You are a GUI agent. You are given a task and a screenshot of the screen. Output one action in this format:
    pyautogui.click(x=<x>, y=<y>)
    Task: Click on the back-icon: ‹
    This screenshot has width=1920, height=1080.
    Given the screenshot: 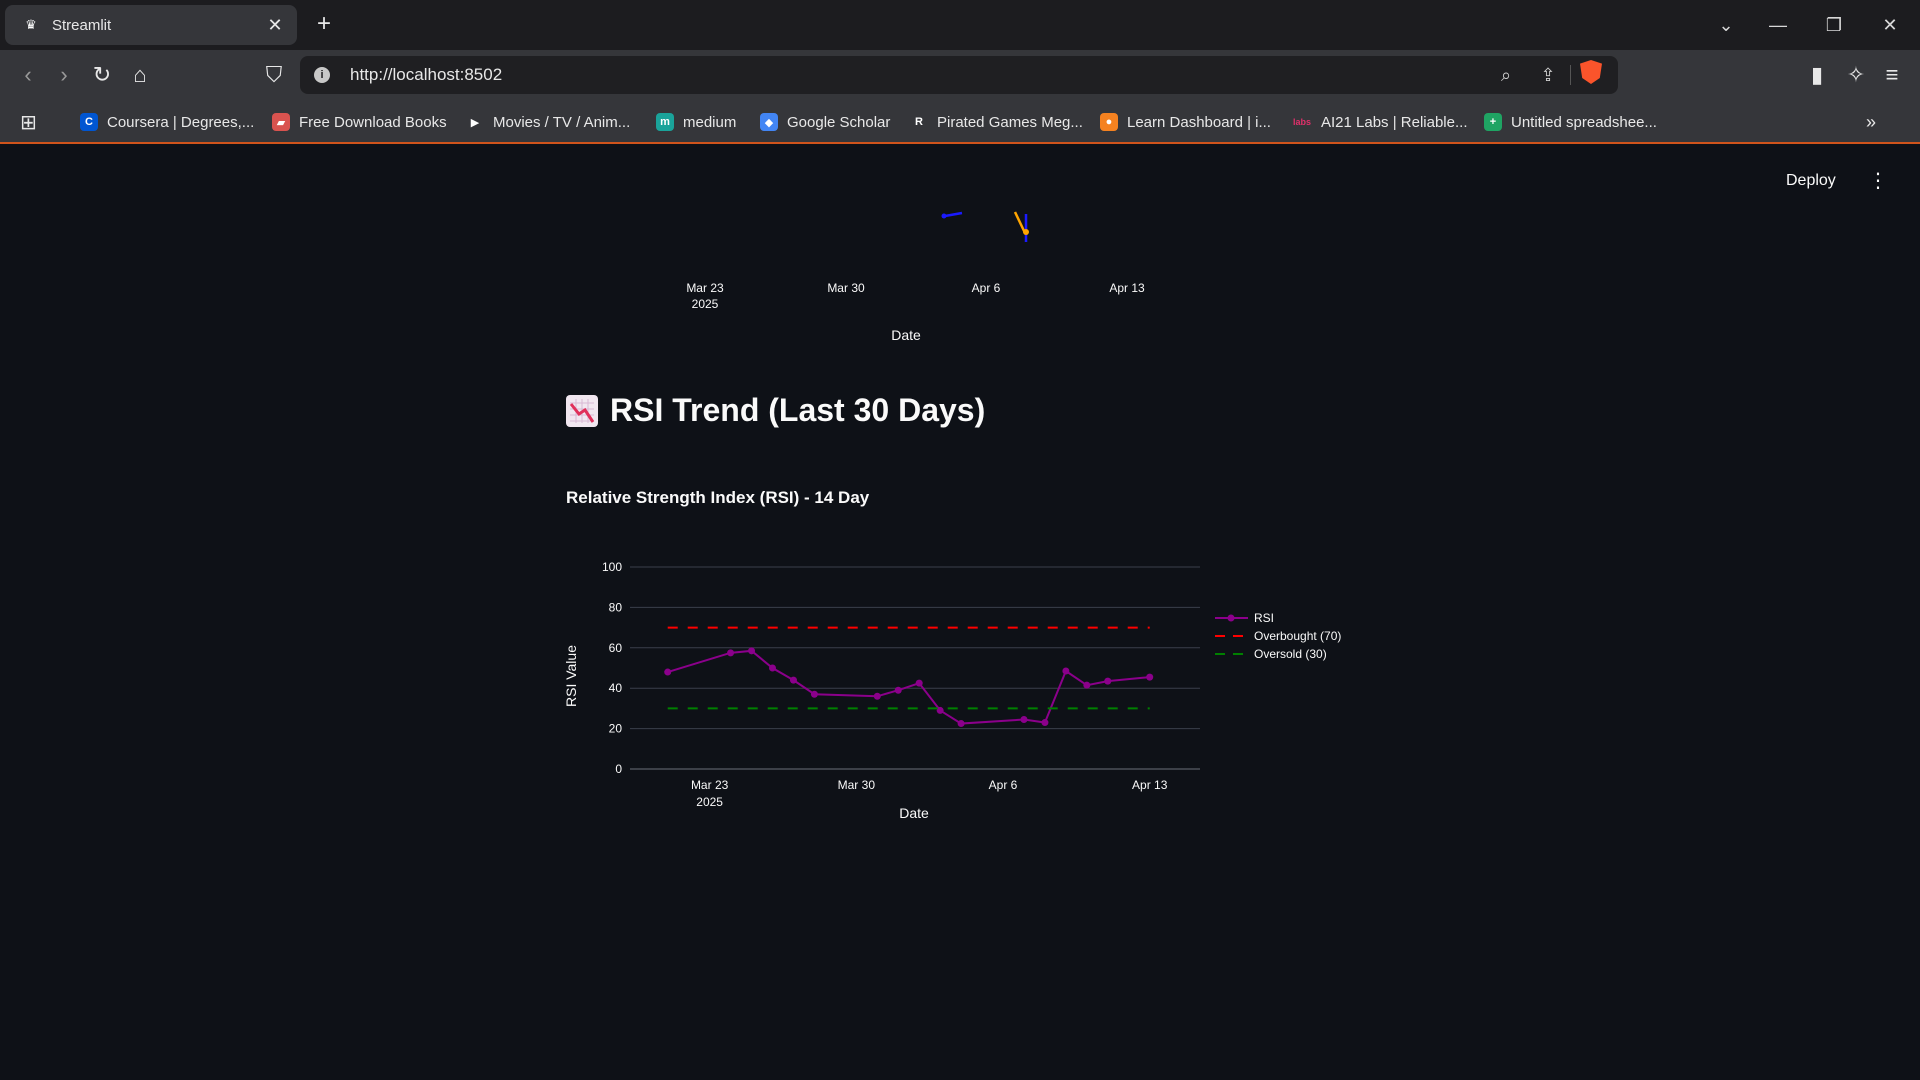 What is the action you would take?
    pyautogui.click(x=28, y=75)
    